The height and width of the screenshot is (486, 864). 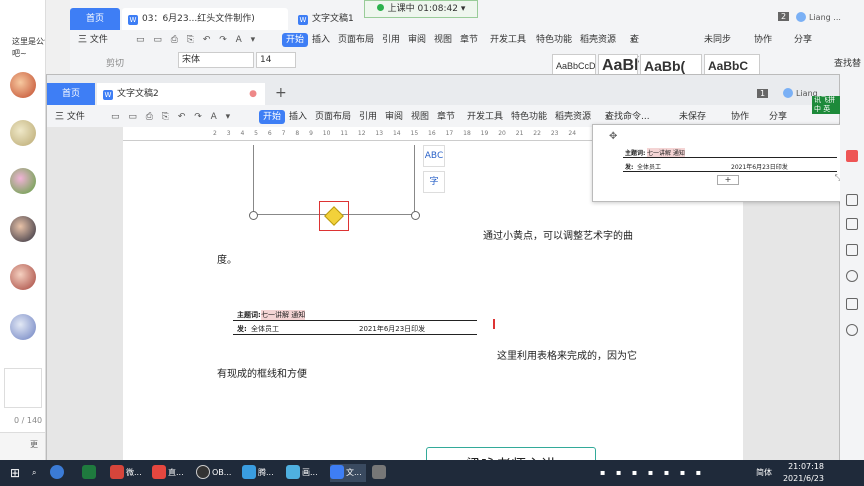 What do you see at coordinates (15, 473) in the screenshot?
I see `start-button: ⊞` at bounding box center [15, 473].